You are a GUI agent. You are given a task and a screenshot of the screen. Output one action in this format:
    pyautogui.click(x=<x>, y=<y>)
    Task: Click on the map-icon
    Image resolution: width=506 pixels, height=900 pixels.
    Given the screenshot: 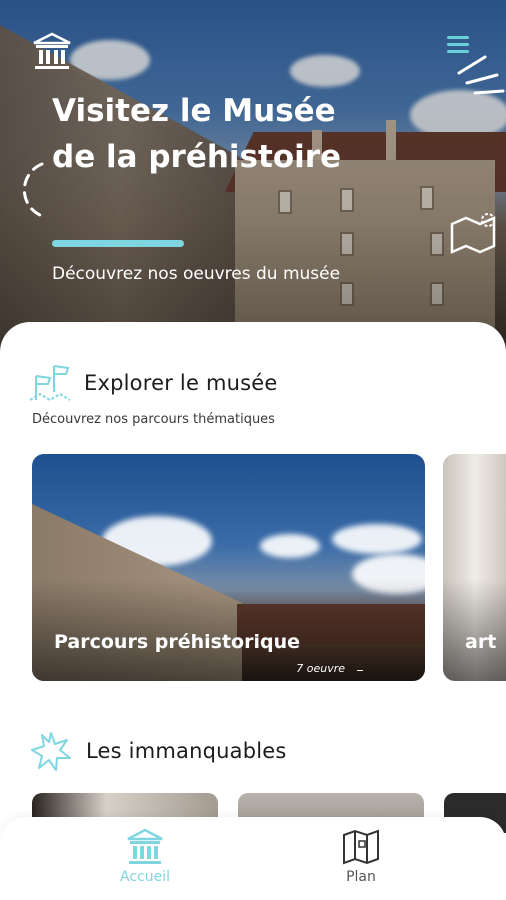 What is the action you would take?
    pyautogui.click(x=361, y=847)
    